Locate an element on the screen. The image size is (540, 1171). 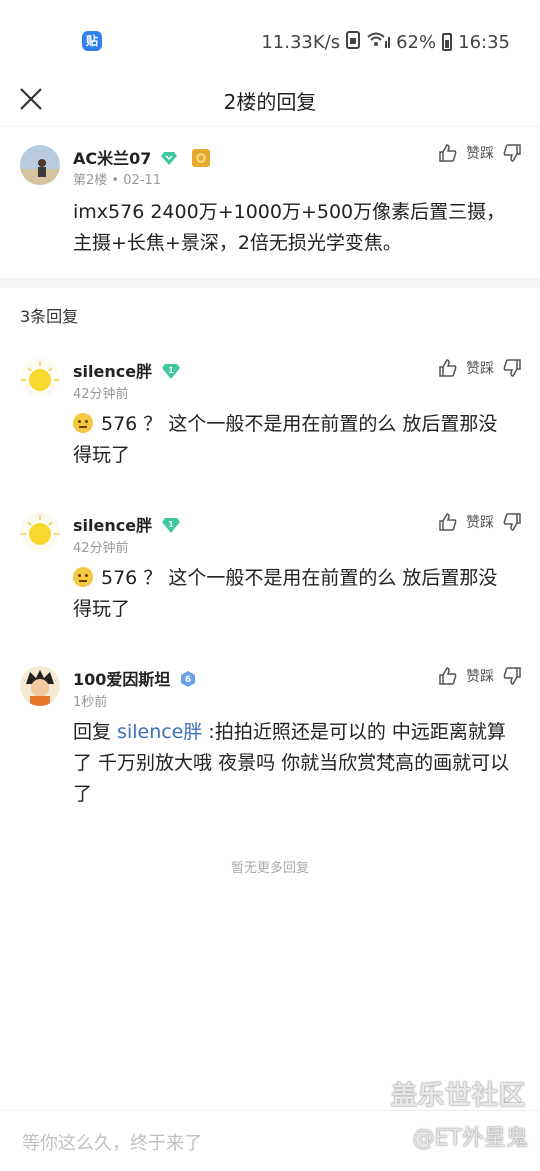
wifi-4g-icon is located at coordinates (378, 42).